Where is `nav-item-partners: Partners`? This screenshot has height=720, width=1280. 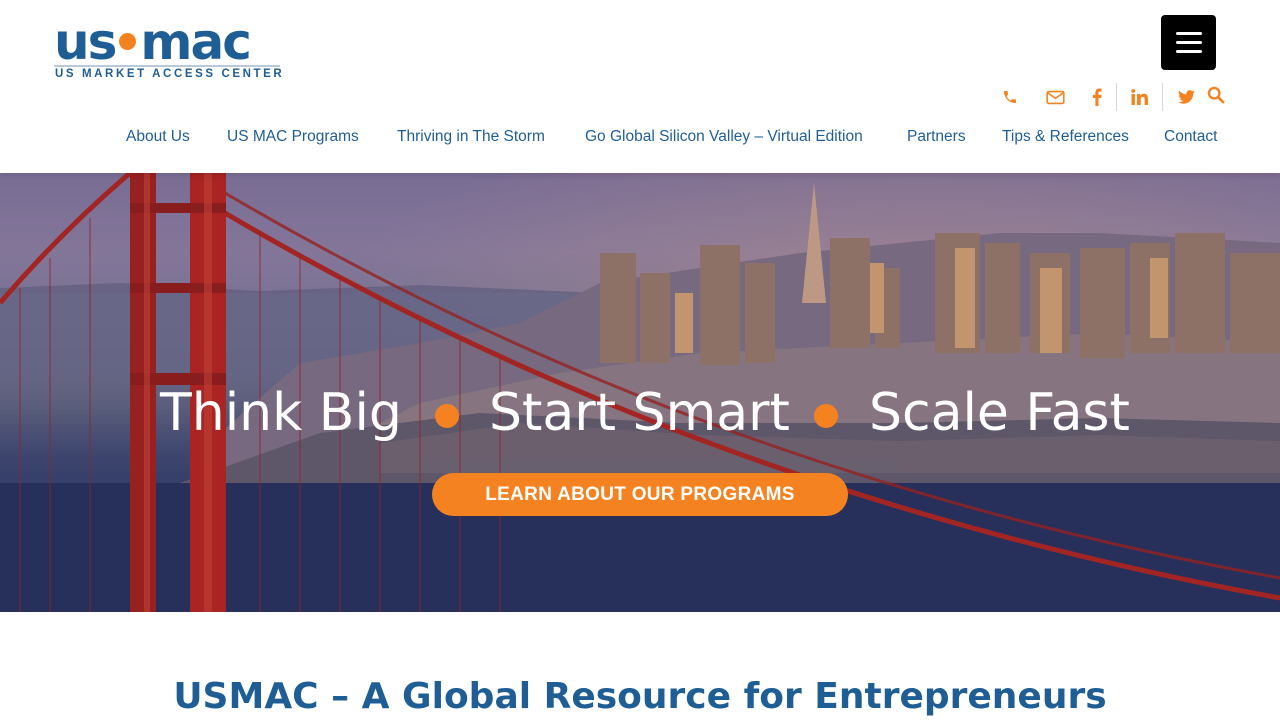
nav-item-partners: Partners is located at coordinates (936, 137).